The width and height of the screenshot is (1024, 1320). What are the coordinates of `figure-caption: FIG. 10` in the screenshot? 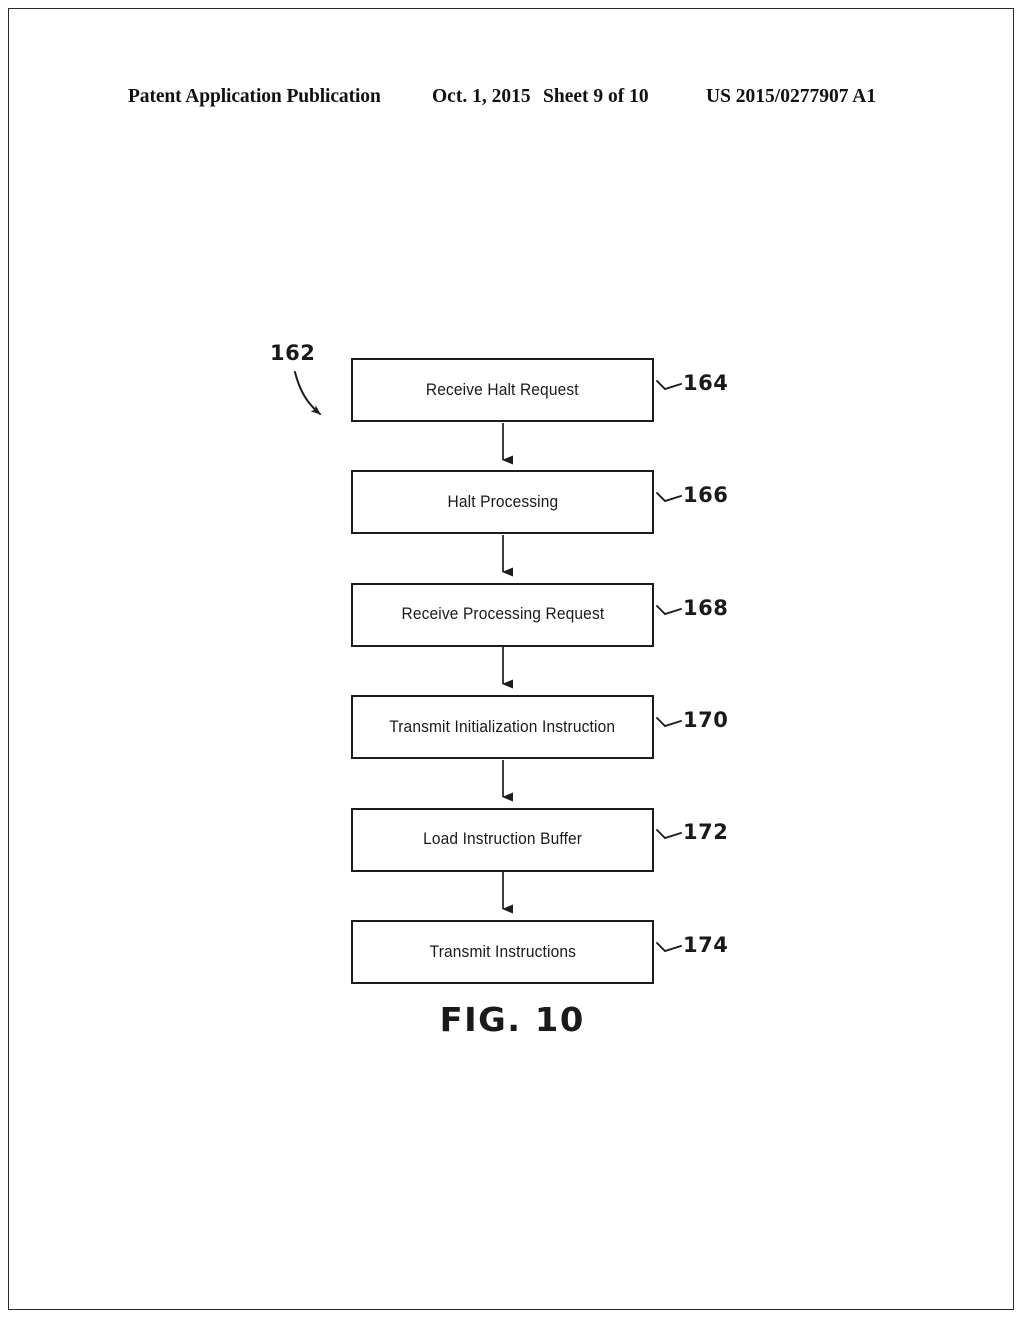 It's located at (512, 1019).